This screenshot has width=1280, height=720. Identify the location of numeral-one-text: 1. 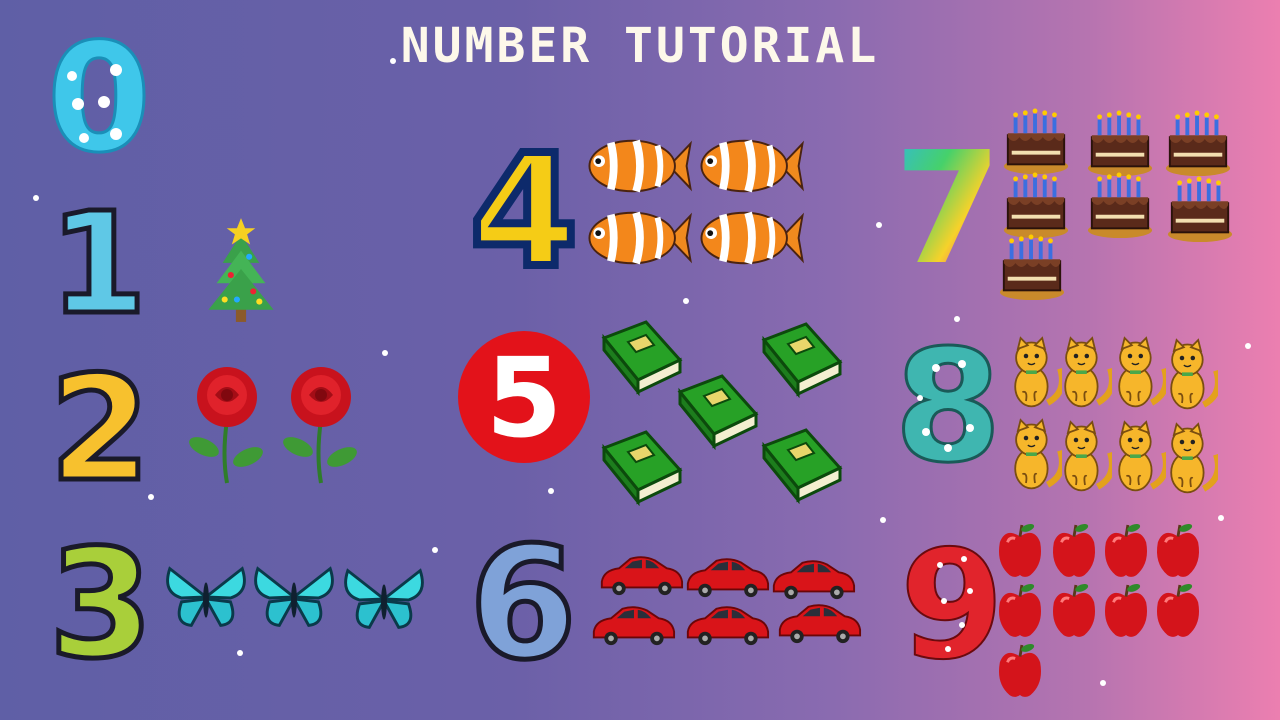
(101, 257).